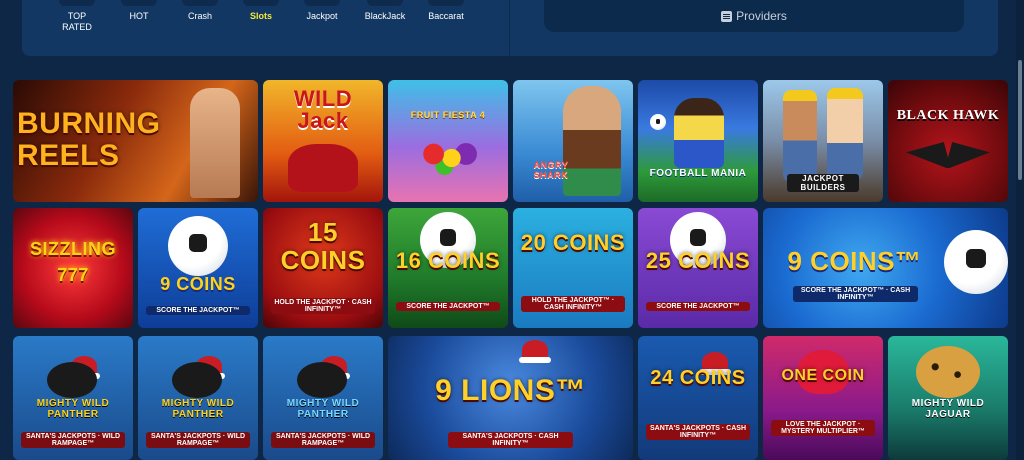 This screenshot has height=460, width=1024. I want to click on game-subtitle: LOVE THE JACKPOT · MYSTERY MULTIPLIER™, so click(823, 428).